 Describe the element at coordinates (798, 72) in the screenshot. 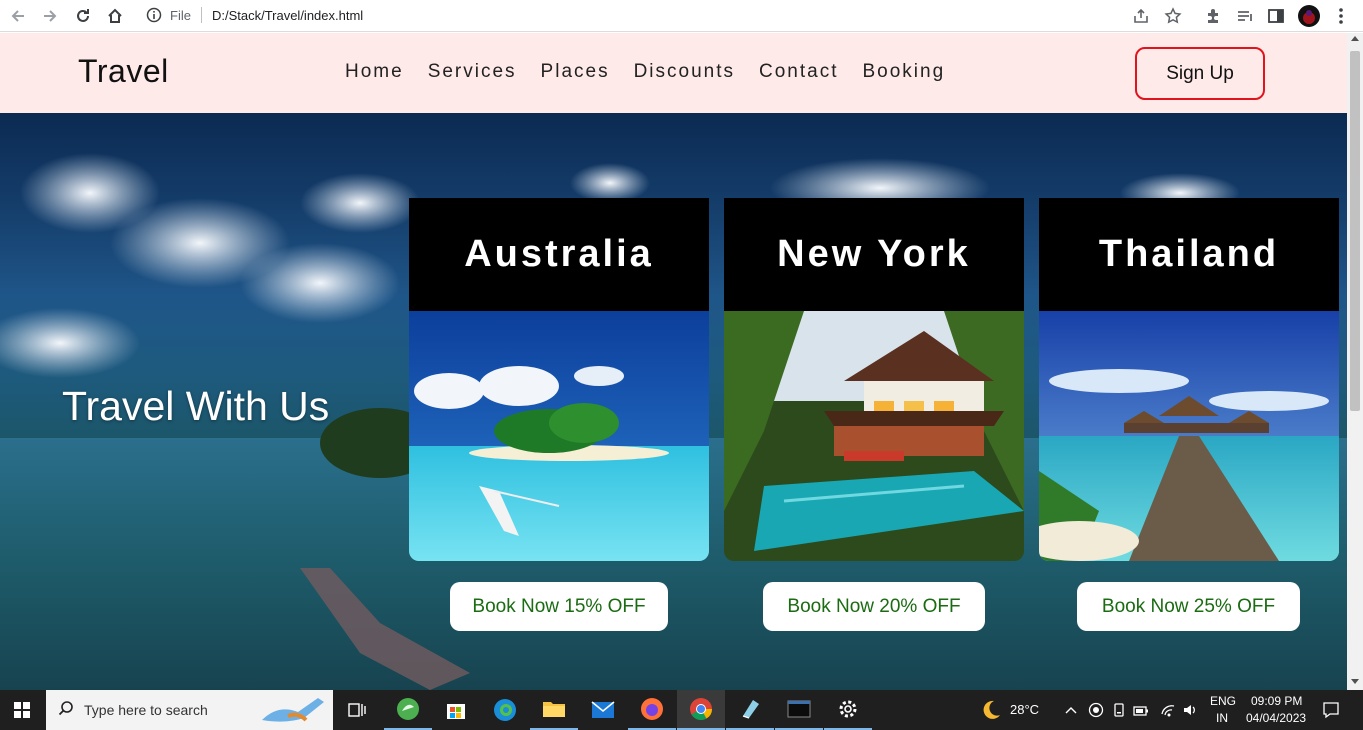

I see `nav-contact: Contact` at that location.